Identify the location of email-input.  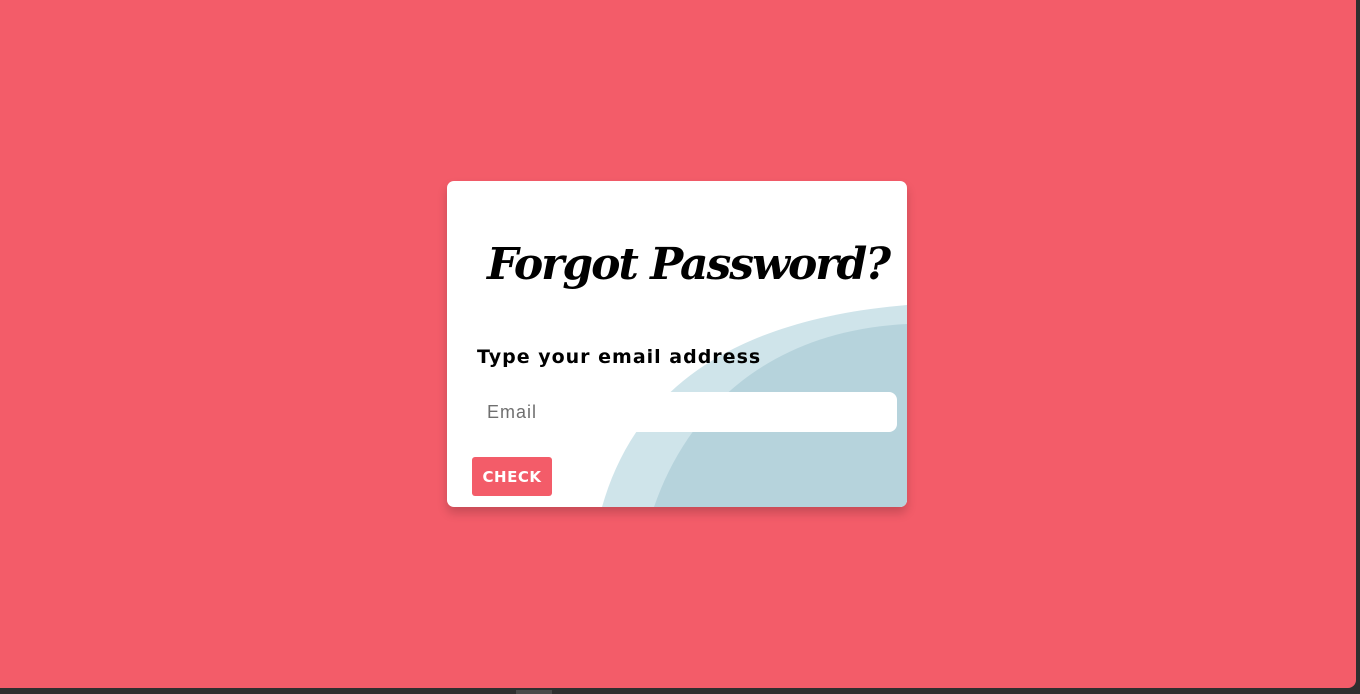
(686, 412).